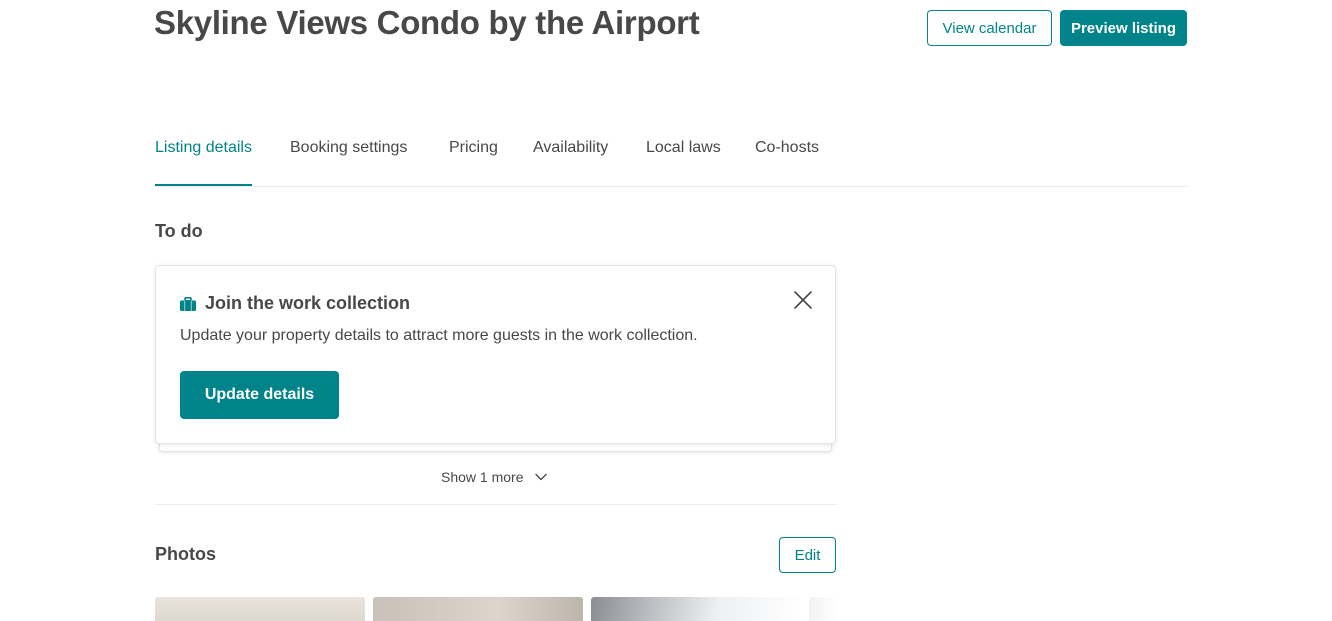 The height and width of the screenshot is (621, 1332). Describe the element at coordinates (179, 231) in the screenshot. I see `todo-heading: To do` at that location.